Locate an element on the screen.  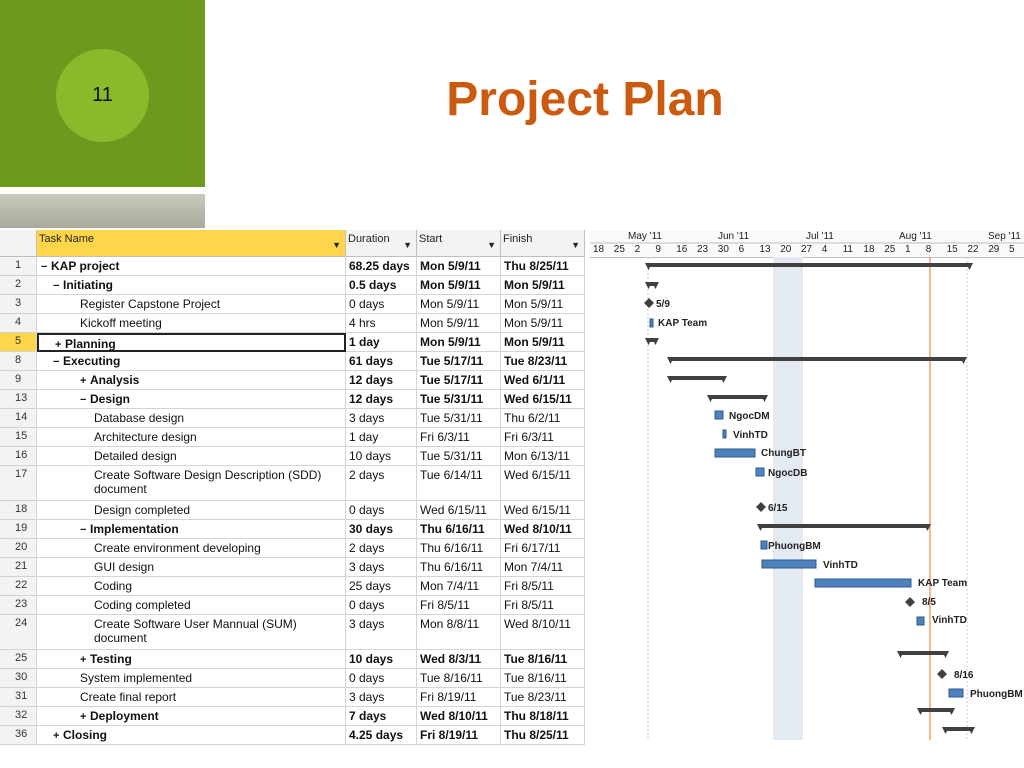
table-row: 5 + Planning 1 day Mon 5/9/11 Mon 5/9/11 is located at coordinates (292, 342).